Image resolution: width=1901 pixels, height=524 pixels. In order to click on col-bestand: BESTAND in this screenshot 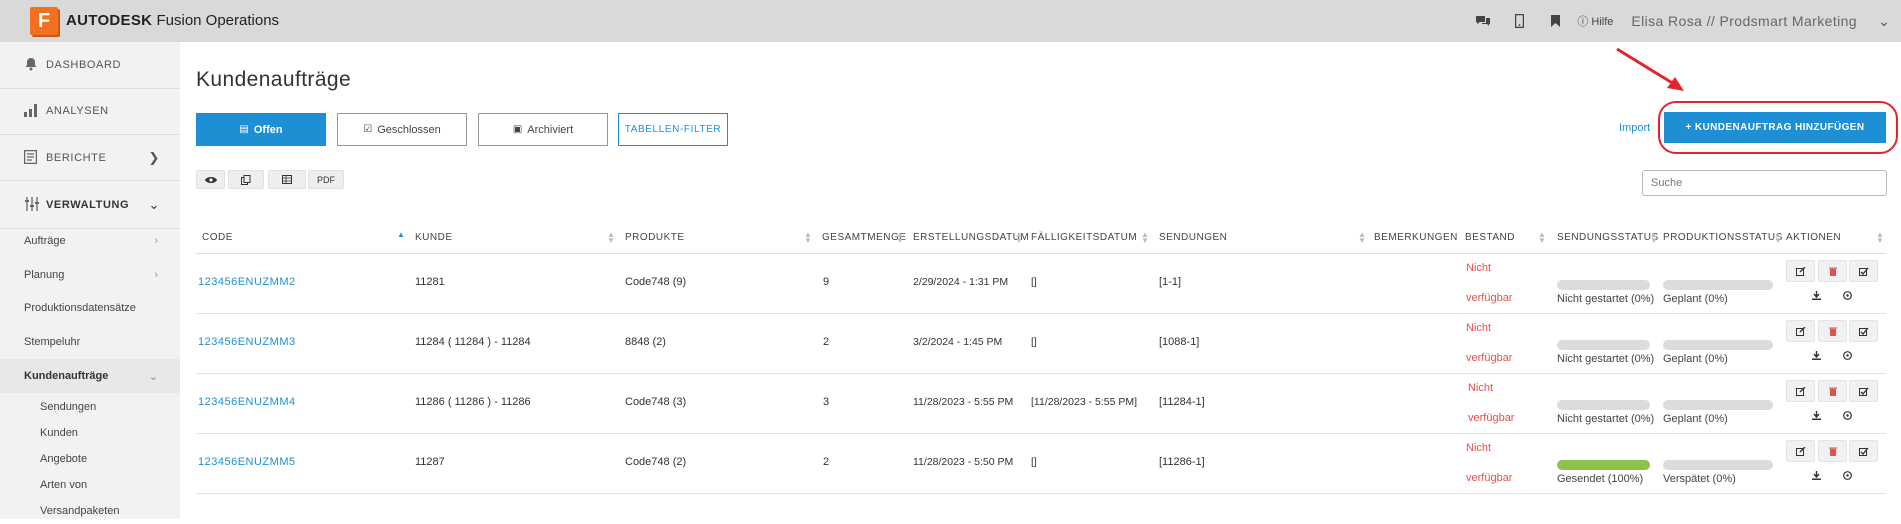, I will do `click(1490, 237)`.